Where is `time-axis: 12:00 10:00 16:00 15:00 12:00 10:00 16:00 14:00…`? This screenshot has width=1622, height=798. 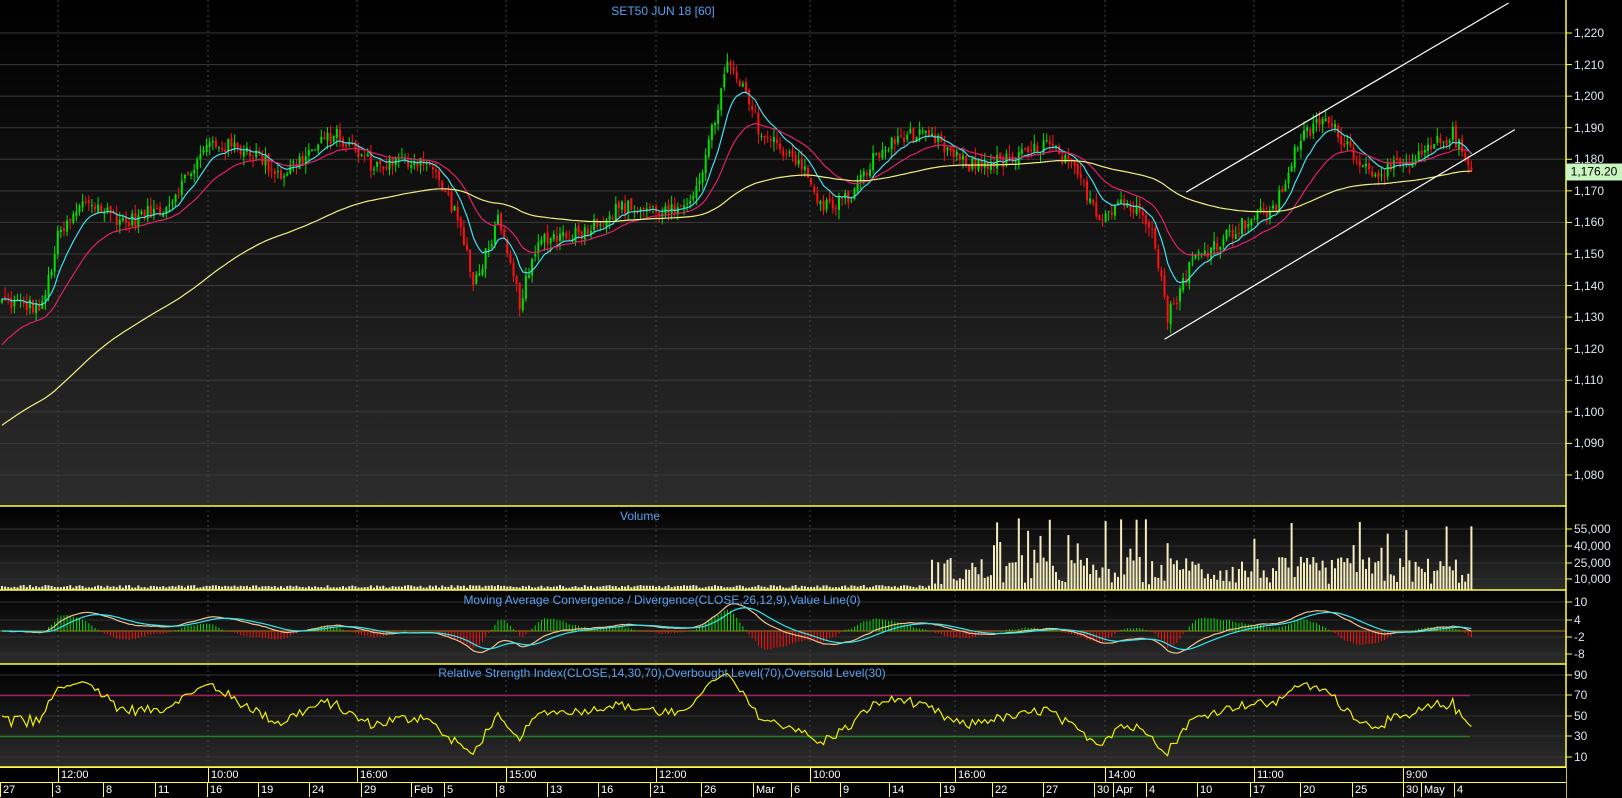 time-axis: 12:00 10:00 16:00 15:00 12:00 10:00 16:00 14:00… is located at coordinates (783, 774).